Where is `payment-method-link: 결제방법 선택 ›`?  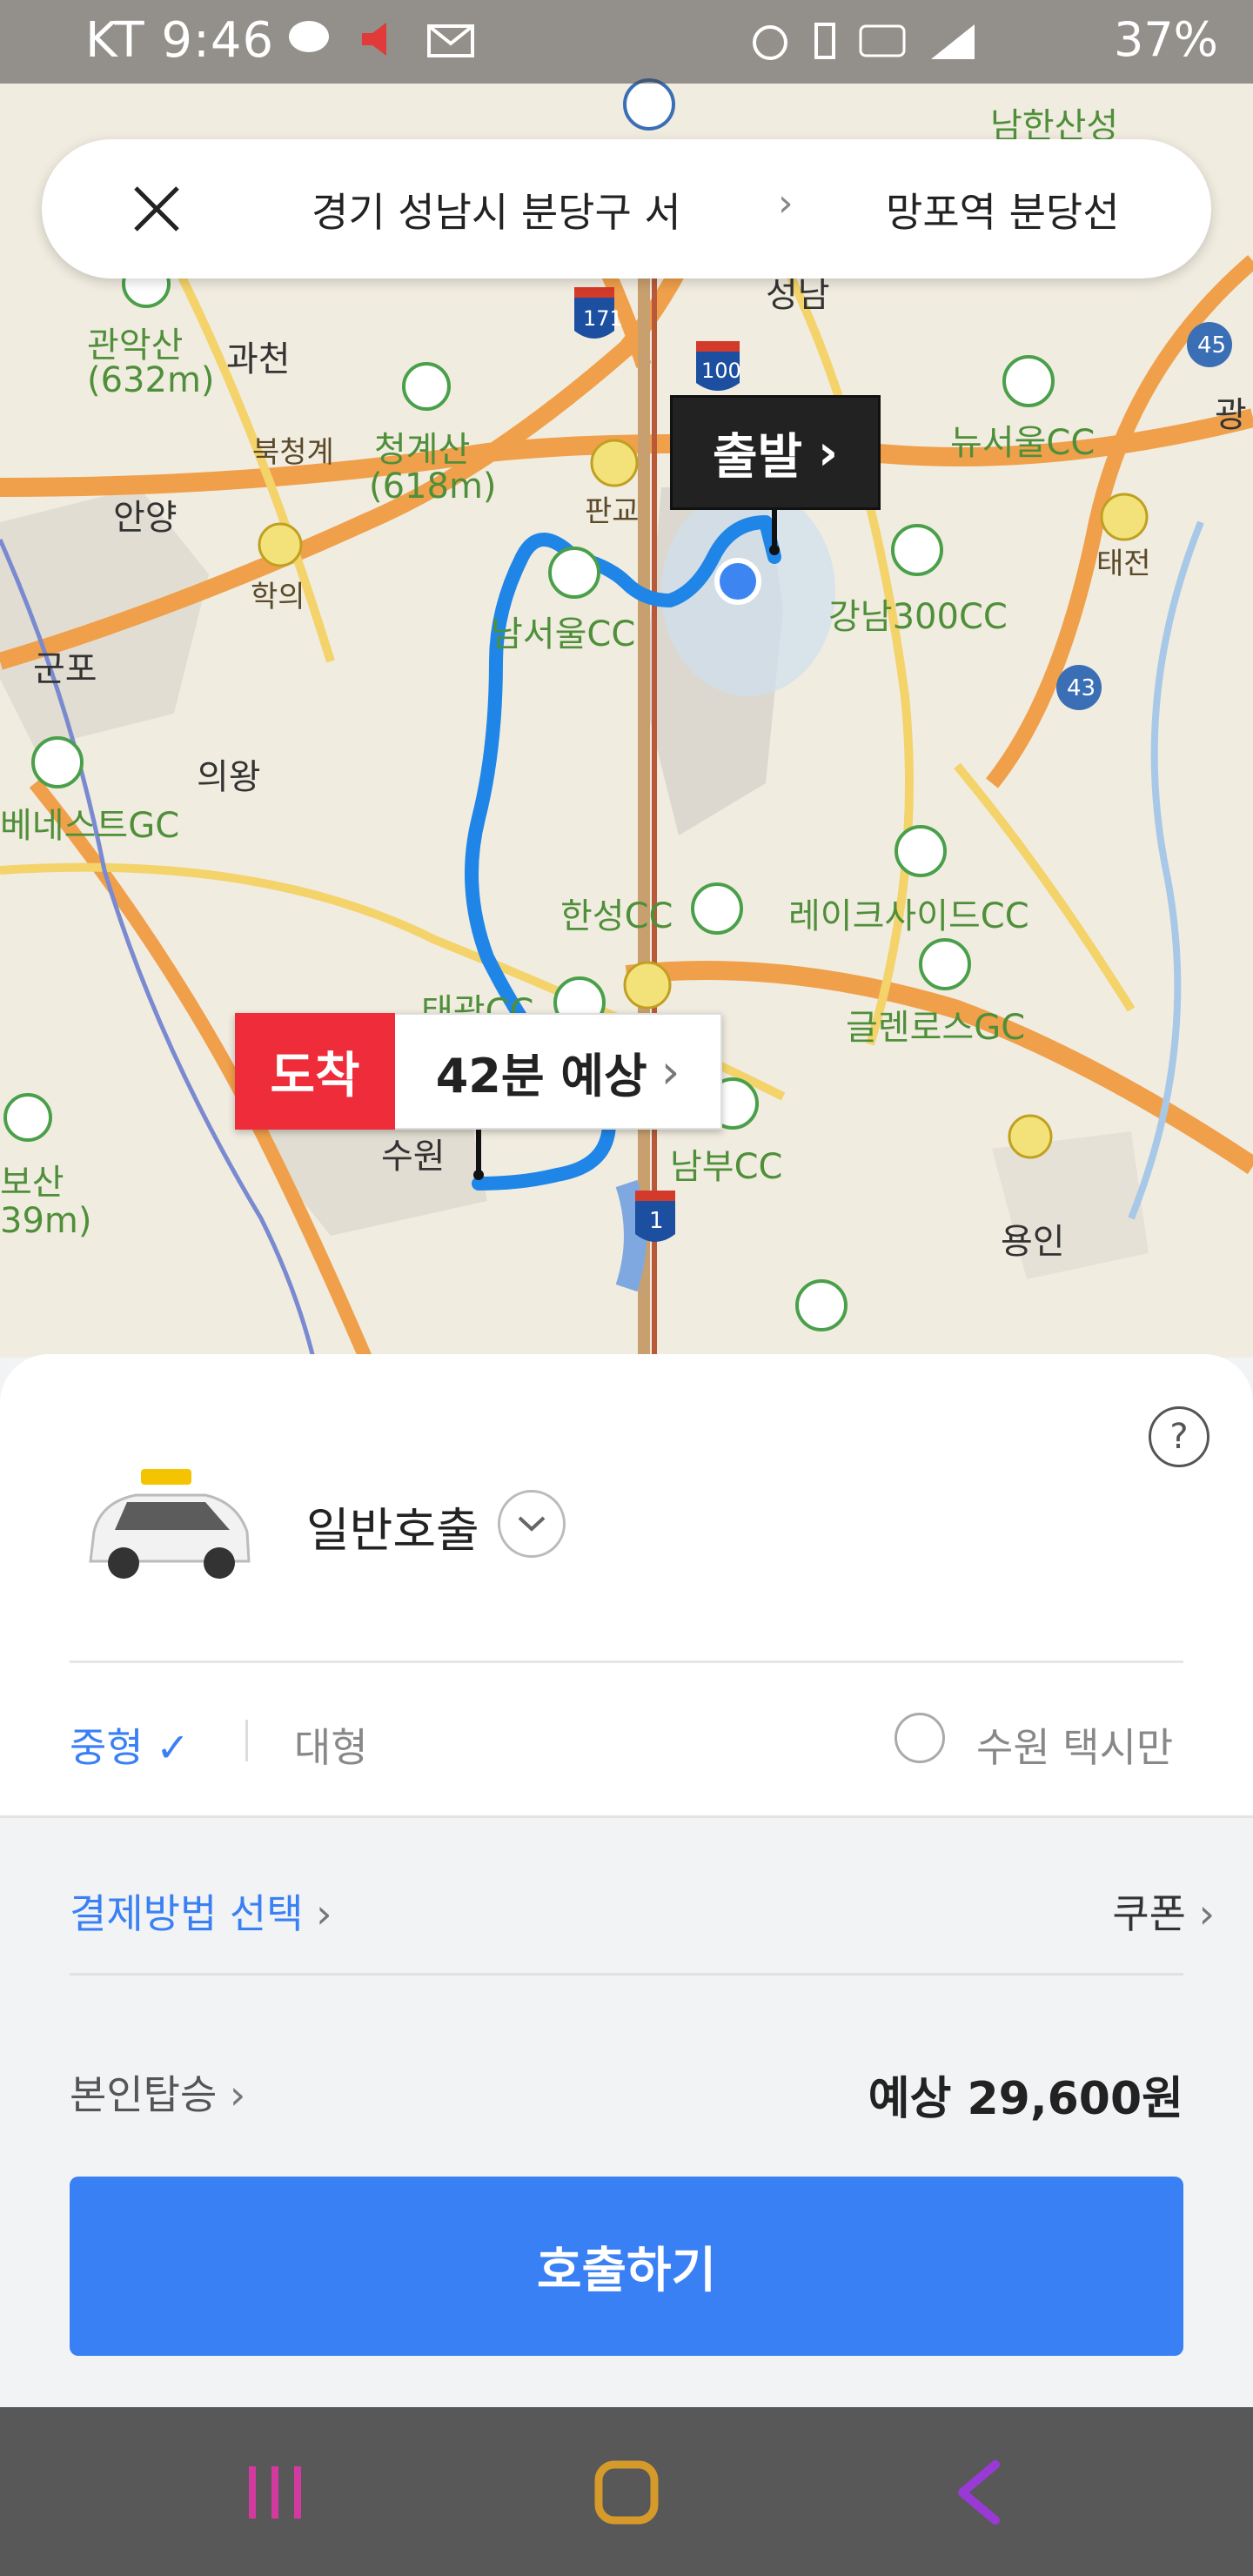 payment-method-link: 결제방법 선택 › is located at coordinates (201, 1911).